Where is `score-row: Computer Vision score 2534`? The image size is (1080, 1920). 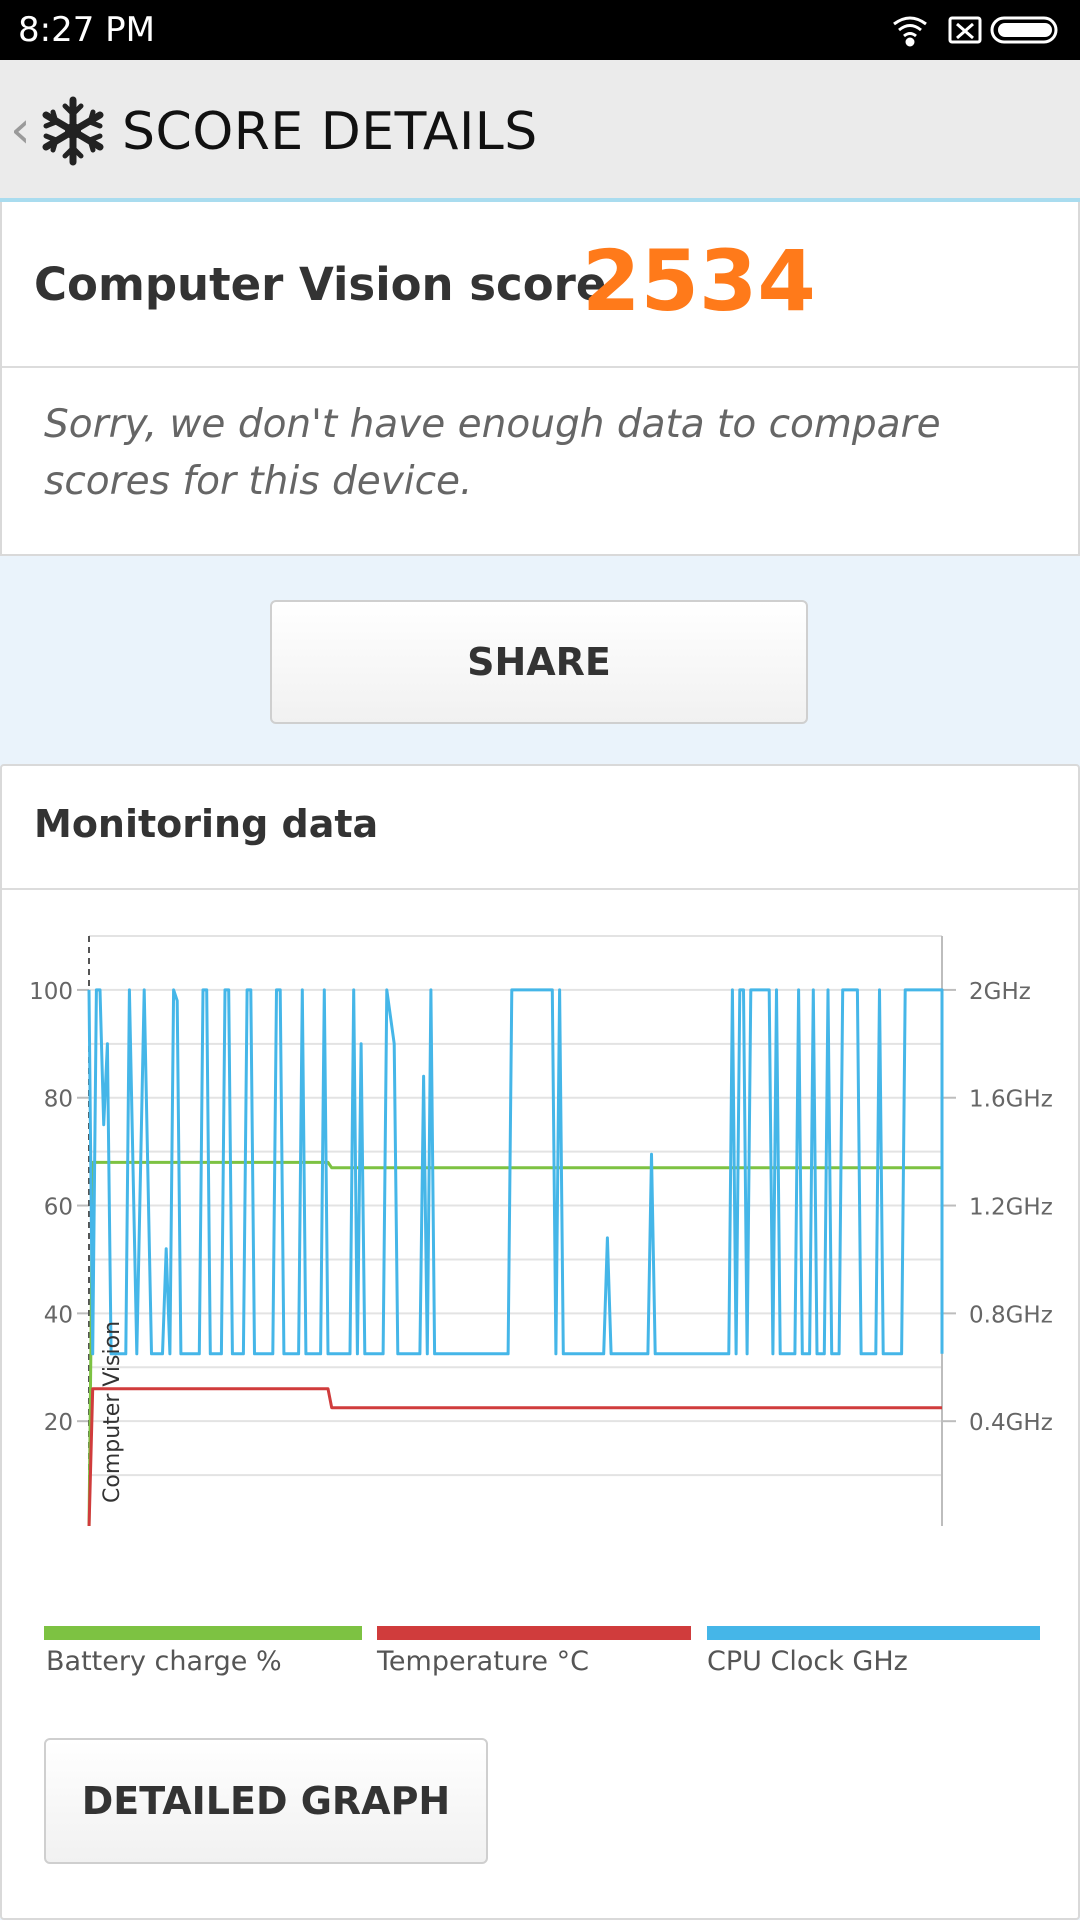
score-row: Computer Vision score 2534 is located at coordinates (540, 285).